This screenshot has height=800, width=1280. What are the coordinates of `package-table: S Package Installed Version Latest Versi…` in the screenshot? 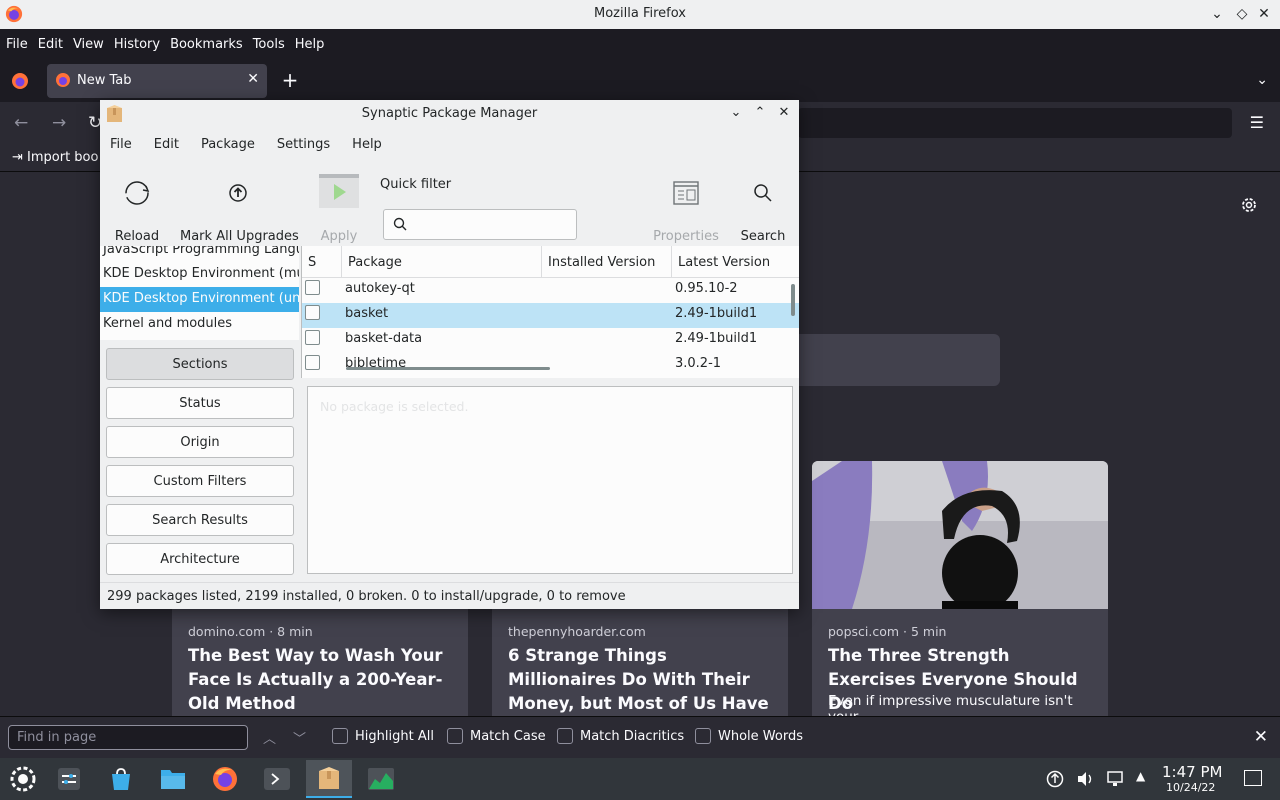 It's located at (550, 312).